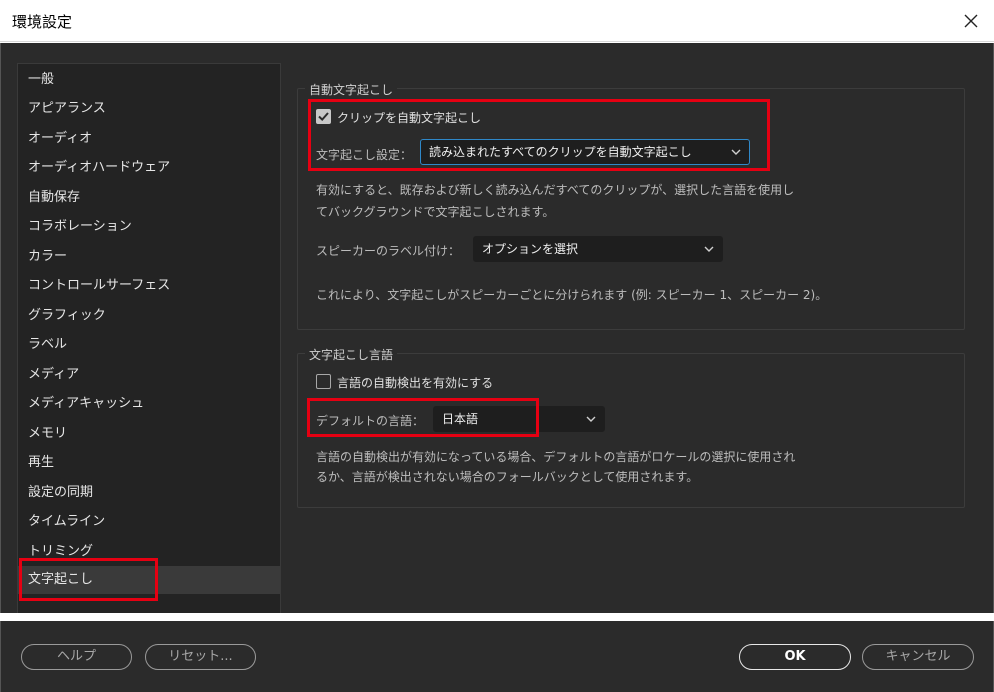 Image resolution: width=994 pixels, height=692 pixels. What do you see at coordinates (149, 580) in the screenshot?
I see `sidebar-item-transcription: 文字起こし` at bounding box center [149, 580].